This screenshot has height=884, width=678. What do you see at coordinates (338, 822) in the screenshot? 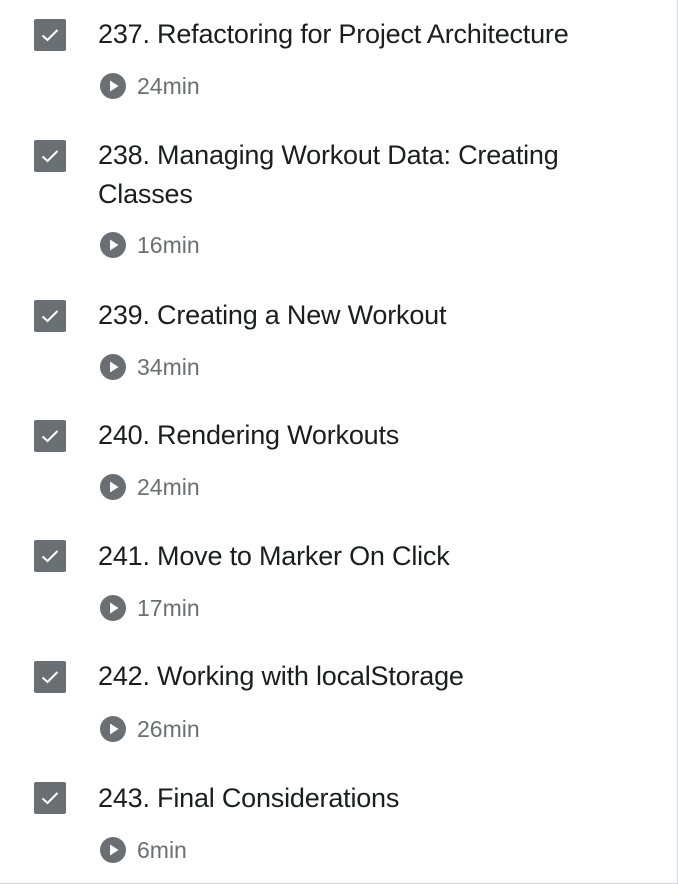
I see `lecture-item: 243. Final Considerations 6min` at bounding box center [338, 822].